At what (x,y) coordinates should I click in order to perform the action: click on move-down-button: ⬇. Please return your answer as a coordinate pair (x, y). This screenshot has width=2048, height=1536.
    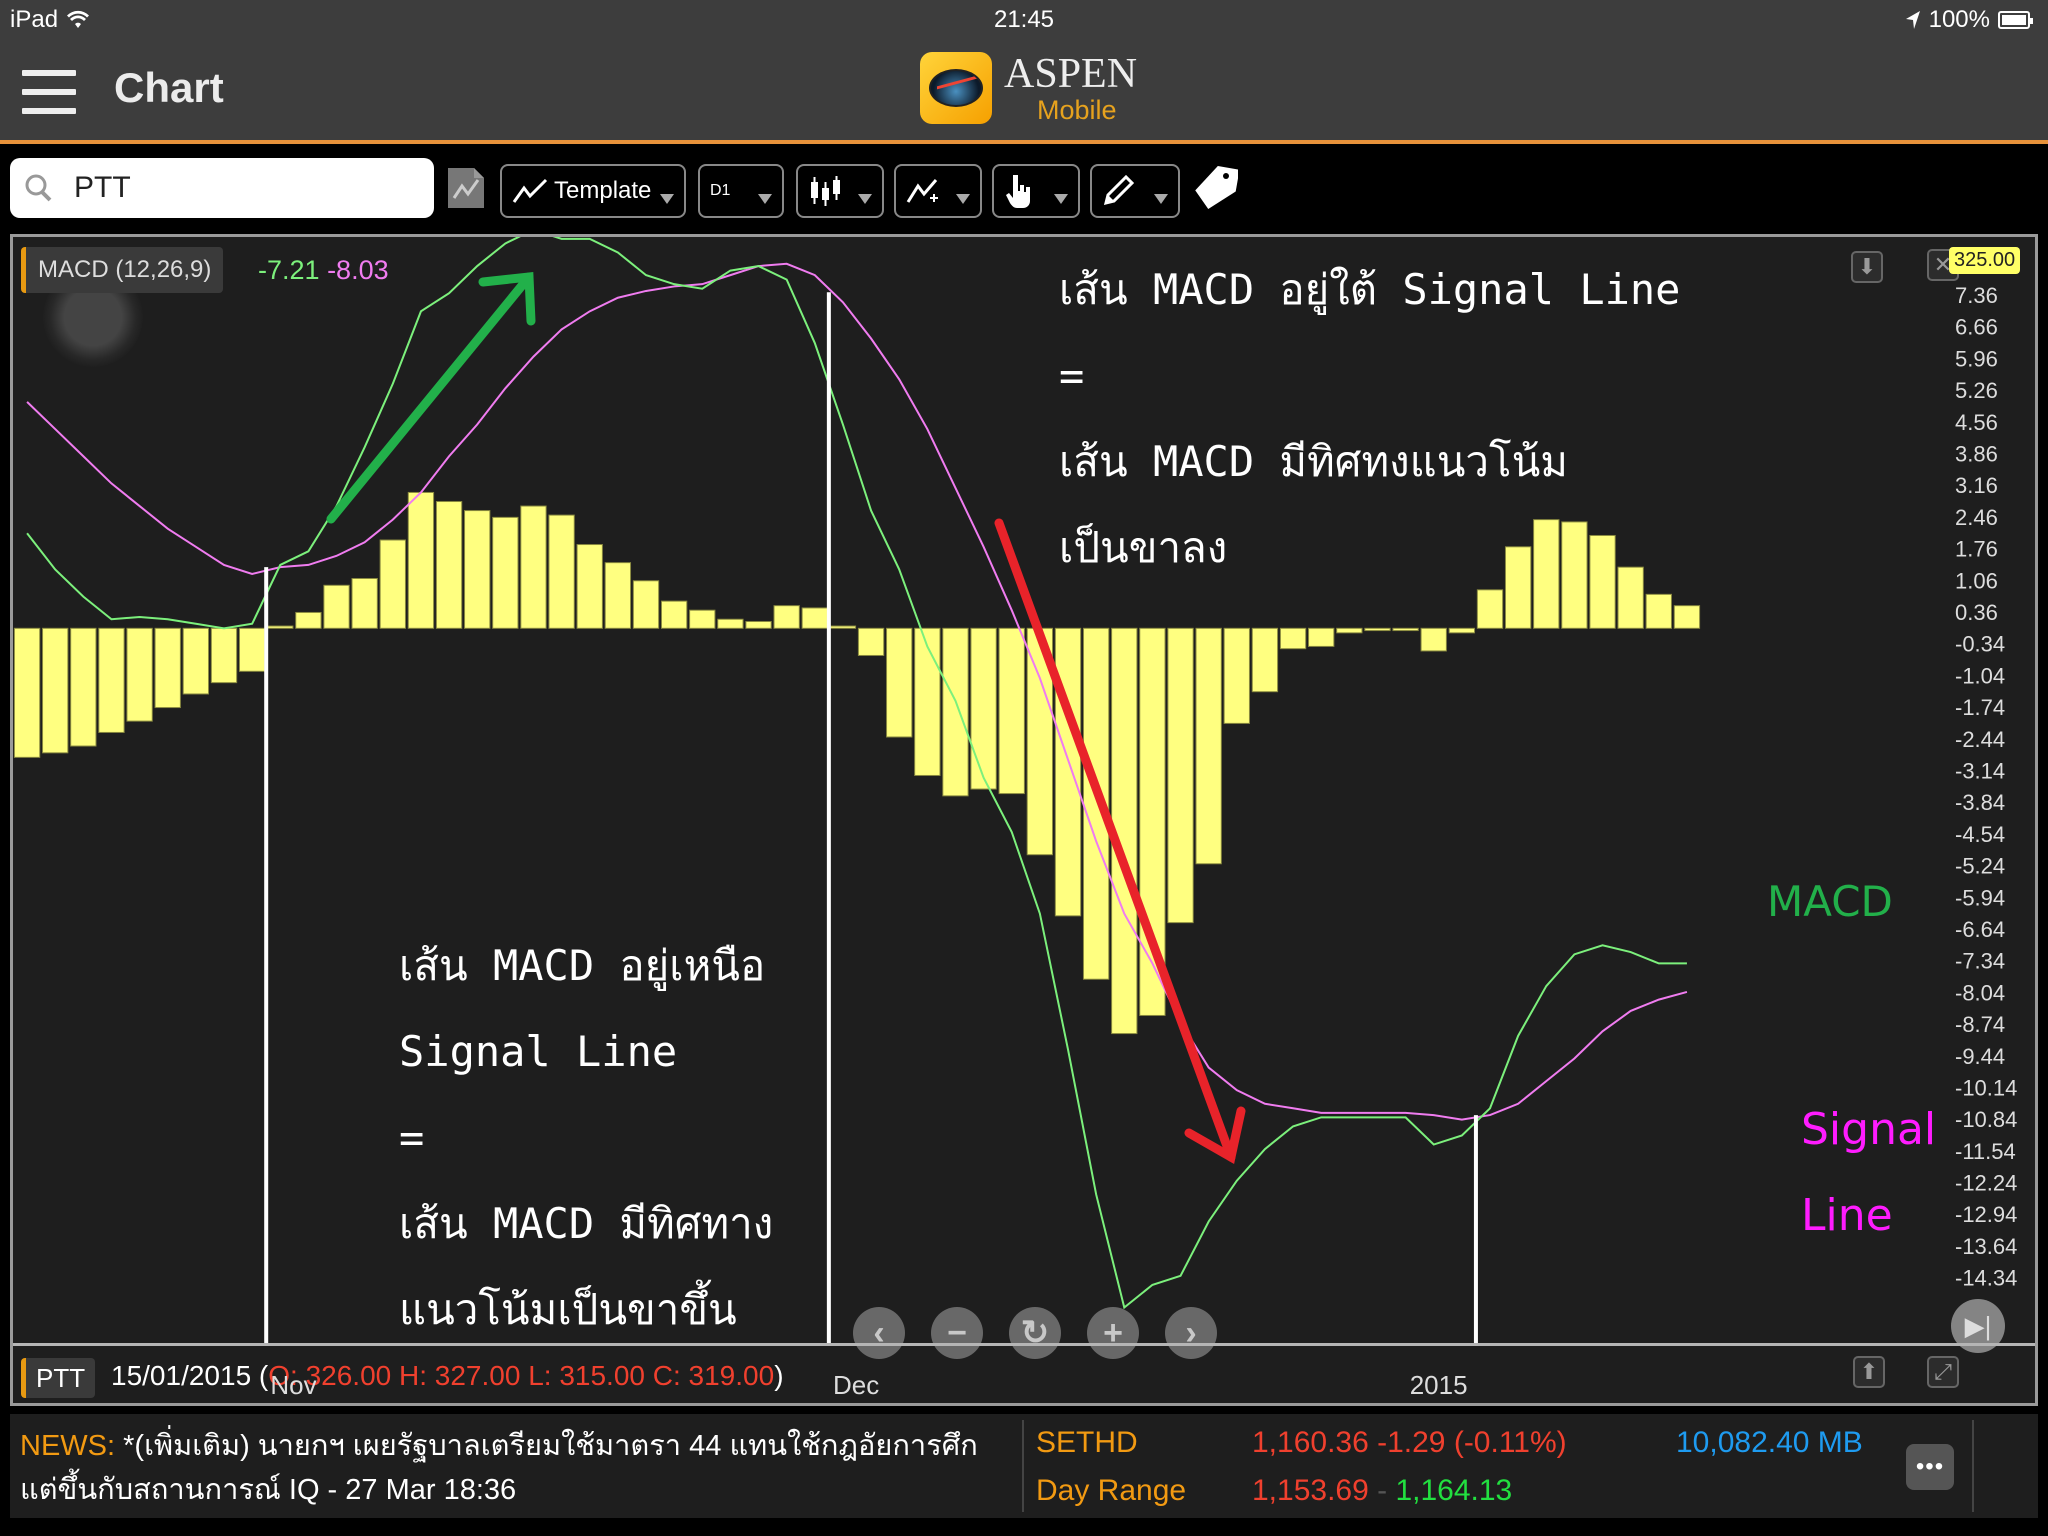
    Looking at the image, I should click on (1867, 267).